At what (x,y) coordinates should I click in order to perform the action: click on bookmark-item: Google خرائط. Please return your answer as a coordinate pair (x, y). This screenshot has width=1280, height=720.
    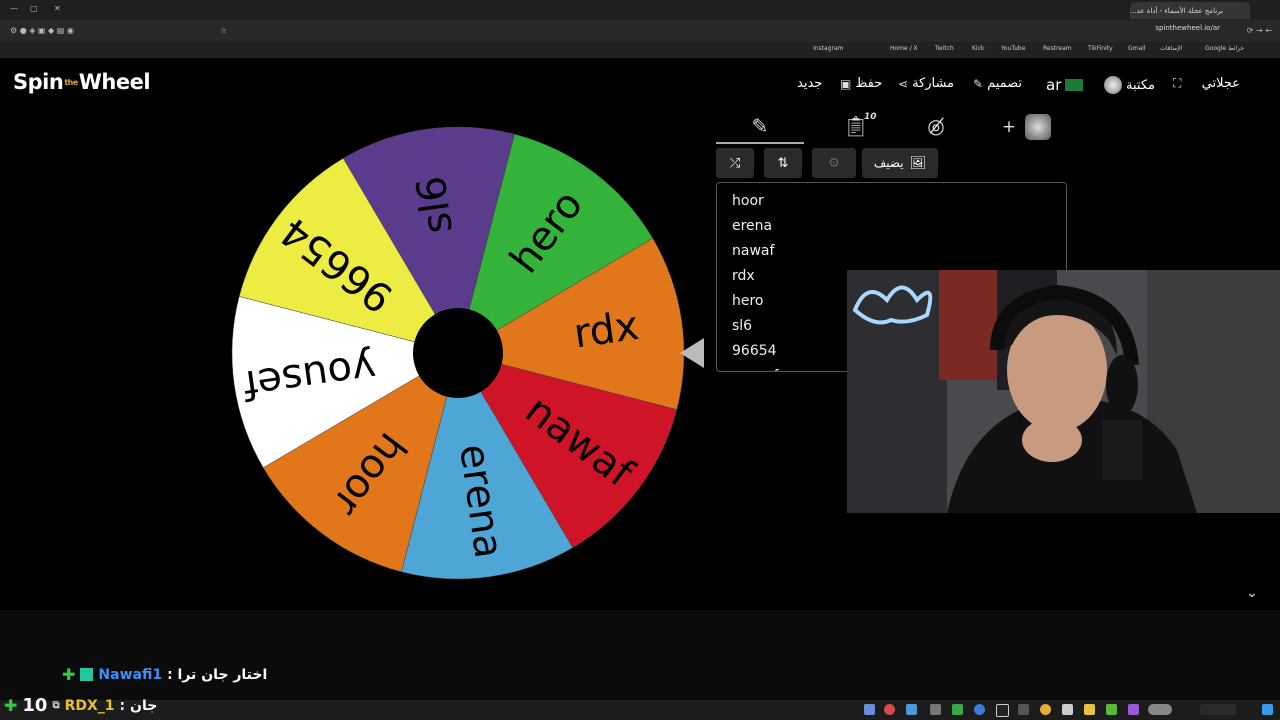
    Looking at the image, I should click on (1224, 48).